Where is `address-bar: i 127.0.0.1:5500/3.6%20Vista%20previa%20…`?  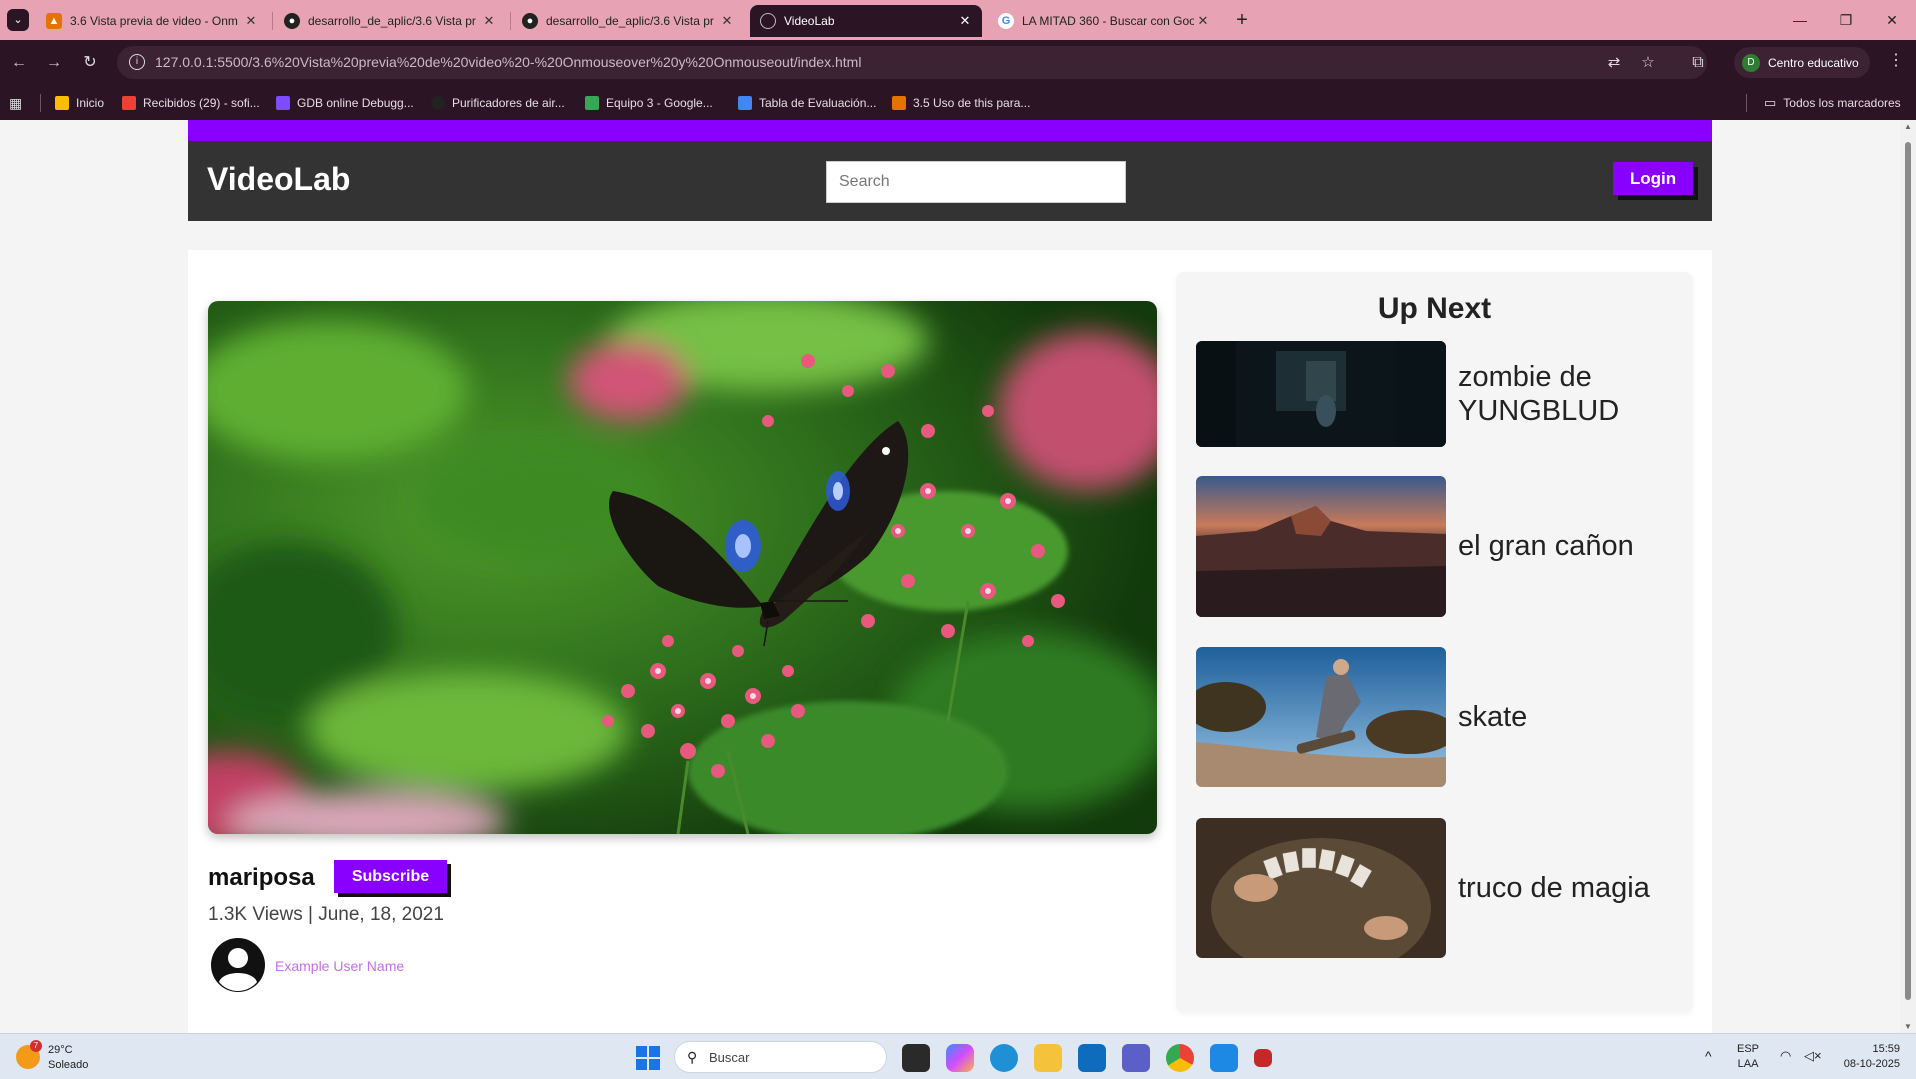 address-bar: i 127.0.0.1:5500/3.6%20Vista%20previa%20… is located at coordinates (912, 62).